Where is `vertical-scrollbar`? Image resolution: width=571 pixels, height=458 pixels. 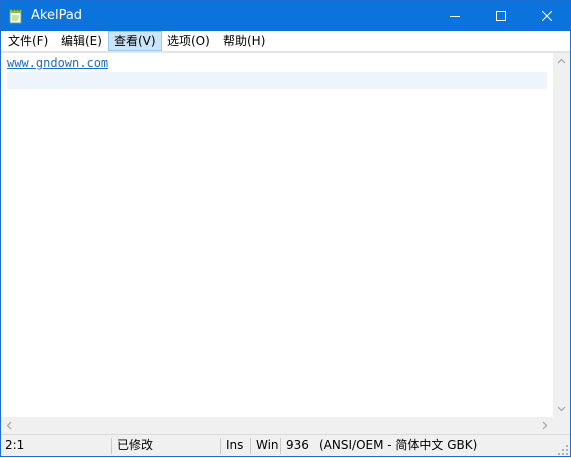
vertical-scrollbar is located at coordinates (561, 235).